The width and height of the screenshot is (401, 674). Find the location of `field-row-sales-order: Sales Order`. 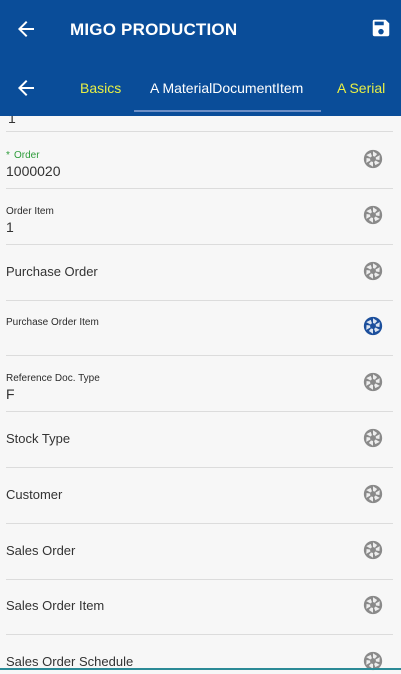

field-row-sales-order: Sales Order is located at coordinates (199, 551).